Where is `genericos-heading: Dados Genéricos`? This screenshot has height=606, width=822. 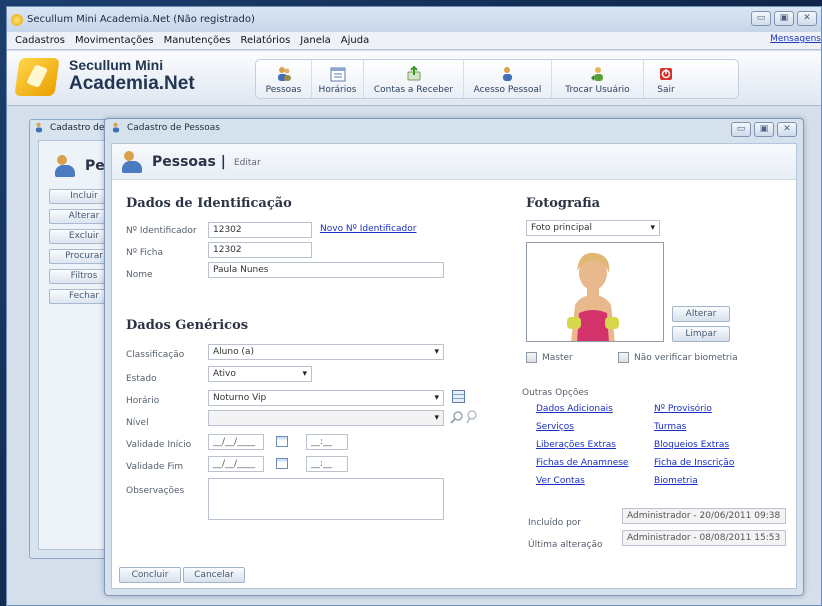 genericos-heading: Dados Genéricos is located at coordinates (187, 325).